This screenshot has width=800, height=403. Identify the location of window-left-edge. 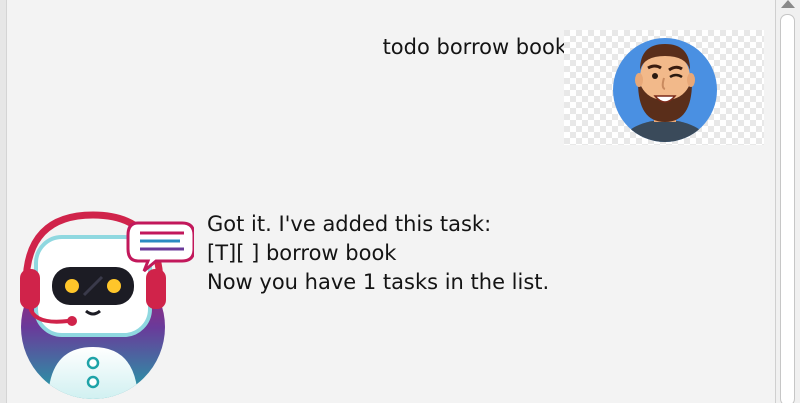
(3, 201).